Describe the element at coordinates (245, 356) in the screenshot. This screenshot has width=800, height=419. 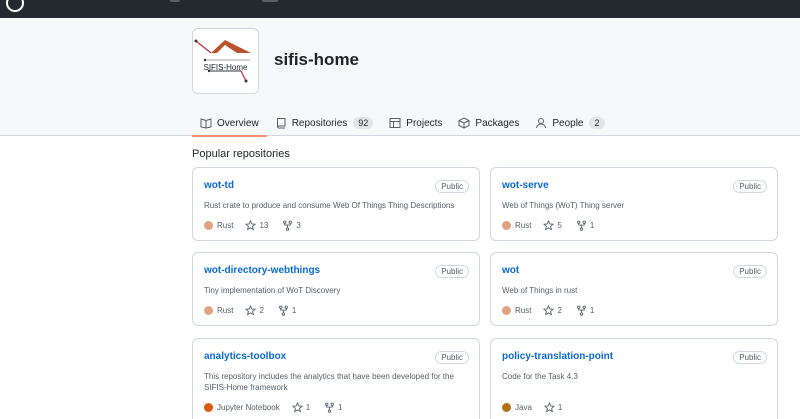
I see `repo-name-link: analytics-toolbox` at that location.